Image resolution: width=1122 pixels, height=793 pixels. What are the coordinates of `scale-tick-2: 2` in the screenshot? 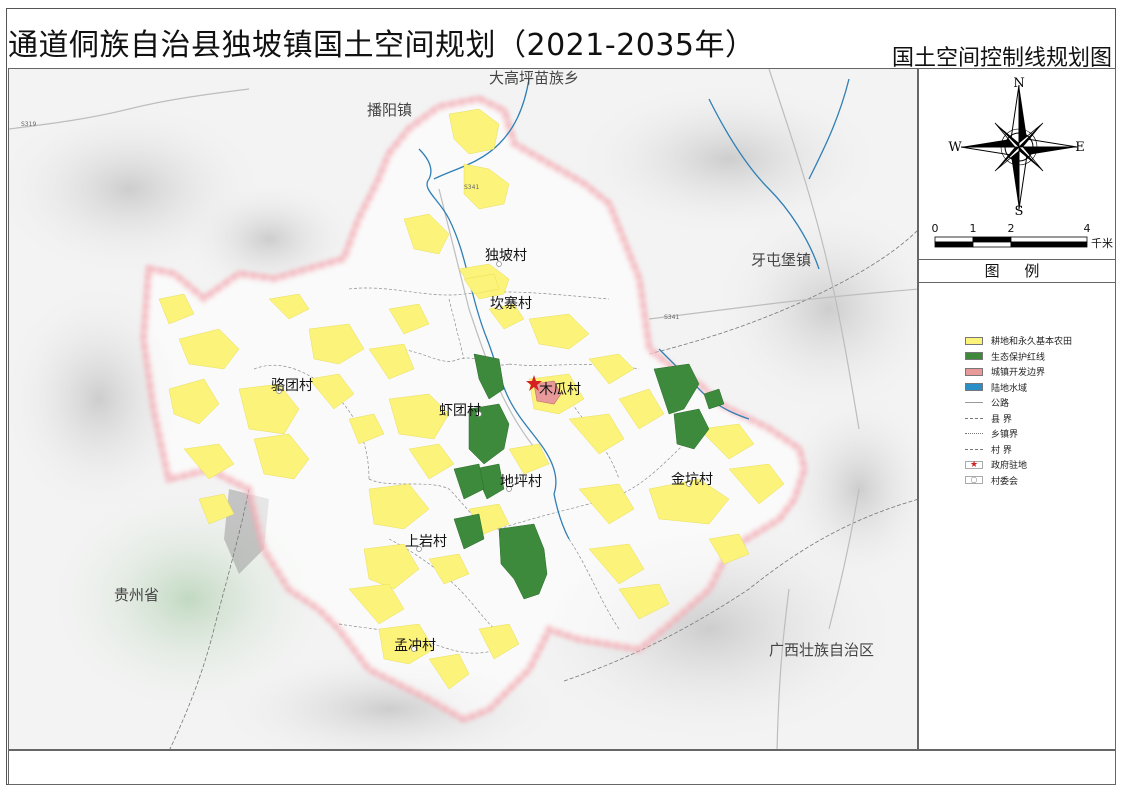 It's located at (1011, 228).